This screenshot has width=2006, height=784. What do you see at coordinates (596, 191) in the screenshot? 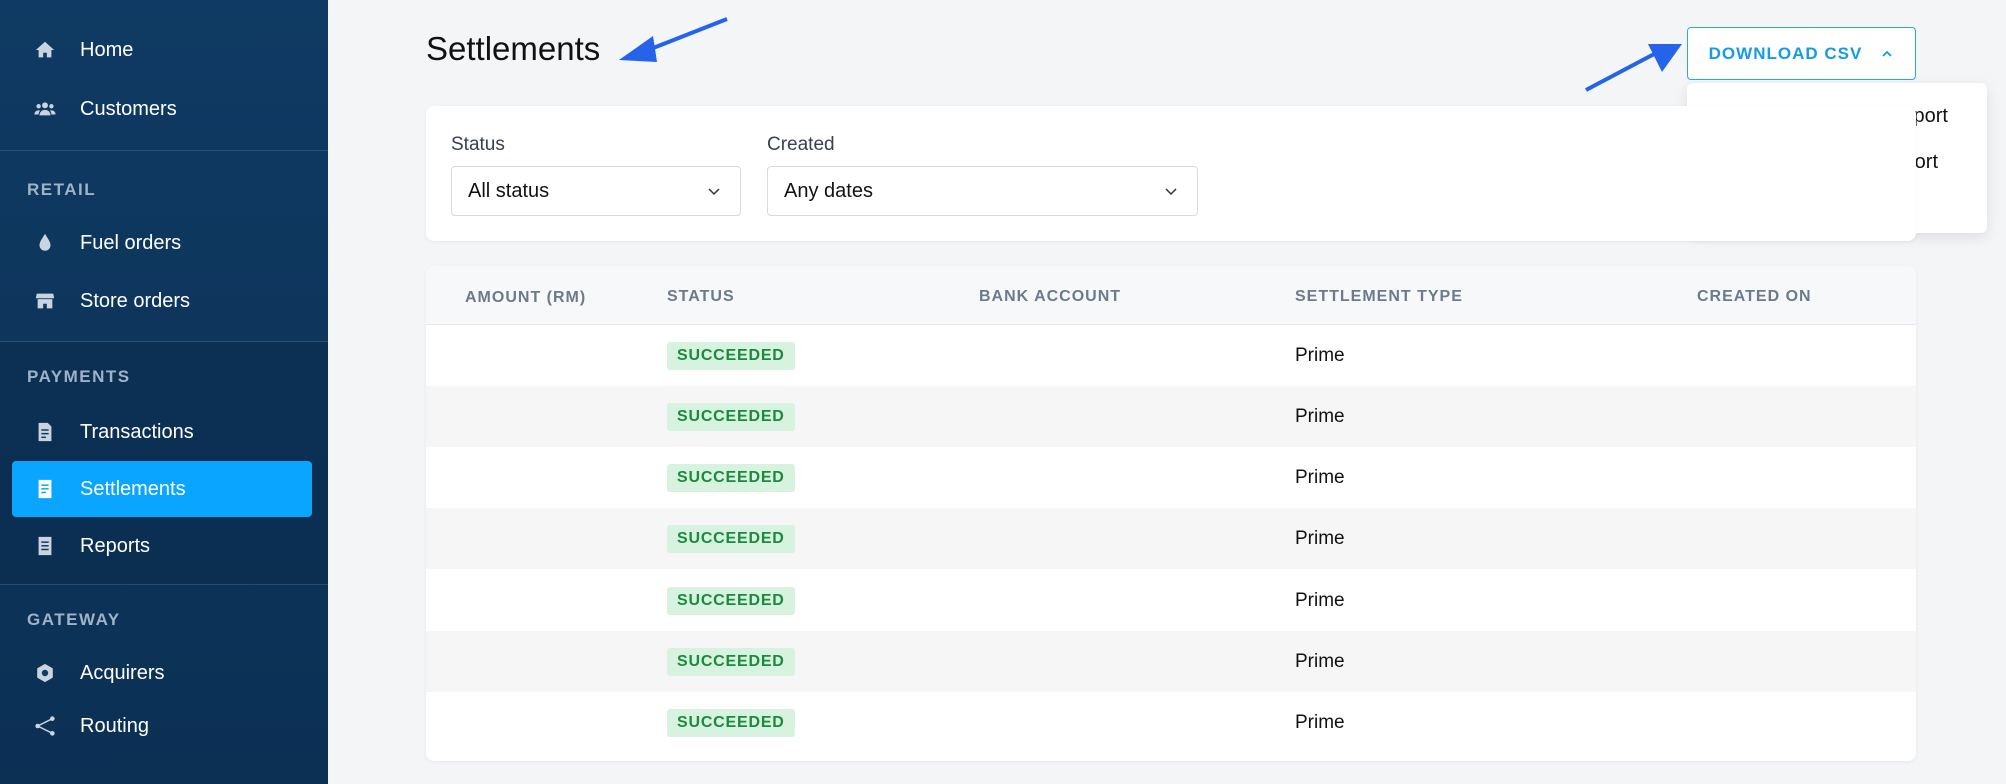
I see `status-select: All status` at bounding box center [596, 191].